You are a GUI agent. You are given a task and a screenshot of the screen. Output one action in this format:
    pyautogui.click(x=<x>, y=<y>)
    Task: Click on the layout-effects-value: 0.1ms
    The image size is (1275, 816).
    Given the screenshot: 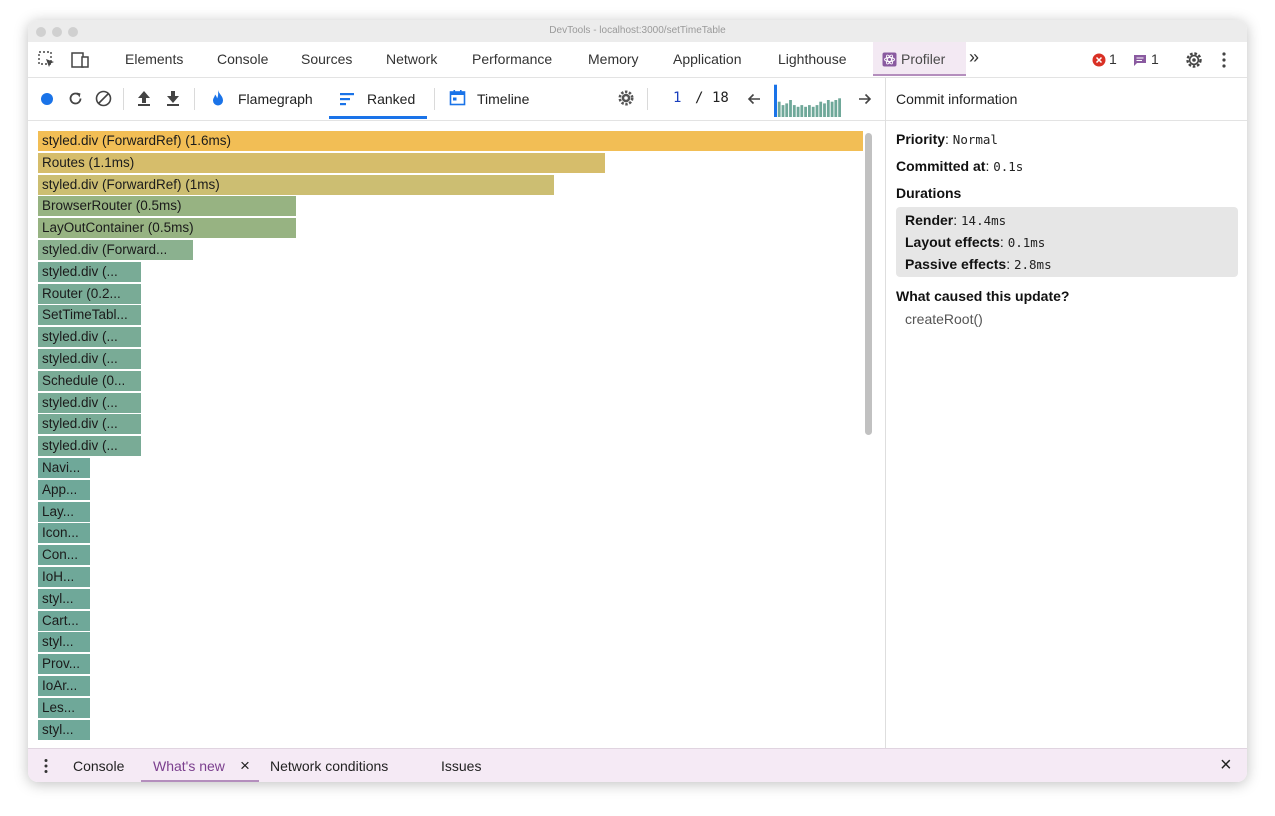 What is the action you would take?
    pyautogui.click(x=1026, y=242)
    